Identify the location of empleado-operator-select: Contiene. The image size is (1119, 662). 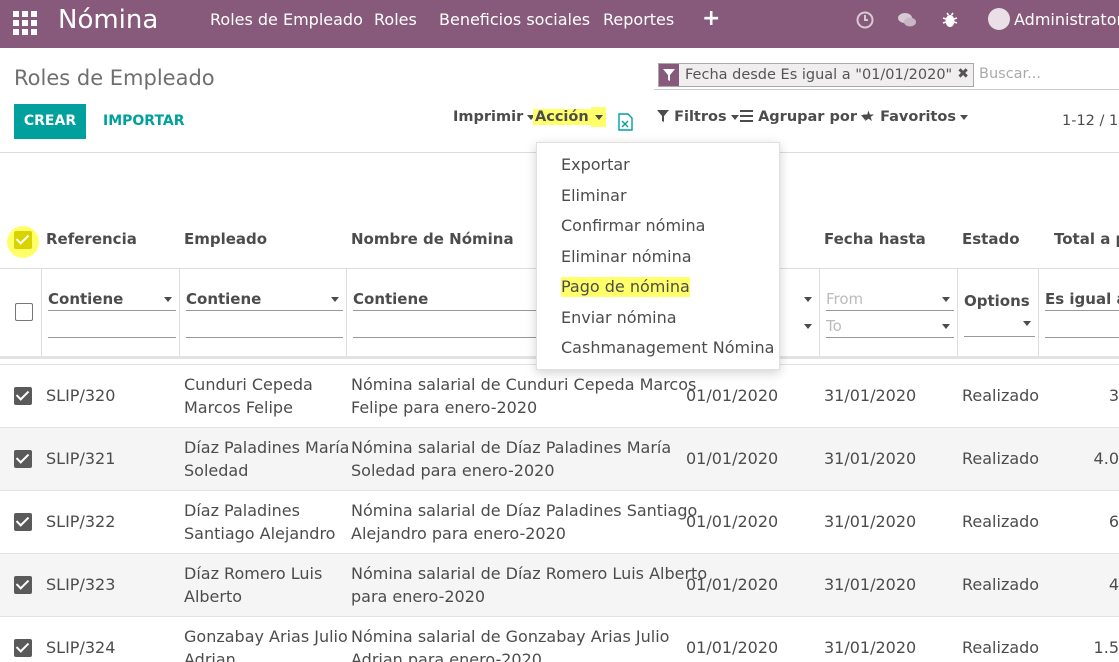
(264, 300).